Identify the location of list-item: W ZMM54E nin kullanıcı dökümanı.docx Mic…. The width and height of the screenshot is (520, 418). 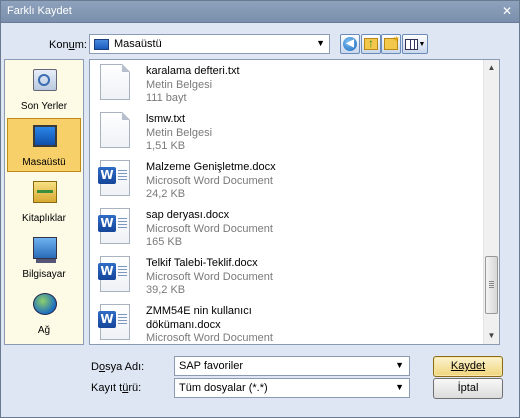
(284, 322).